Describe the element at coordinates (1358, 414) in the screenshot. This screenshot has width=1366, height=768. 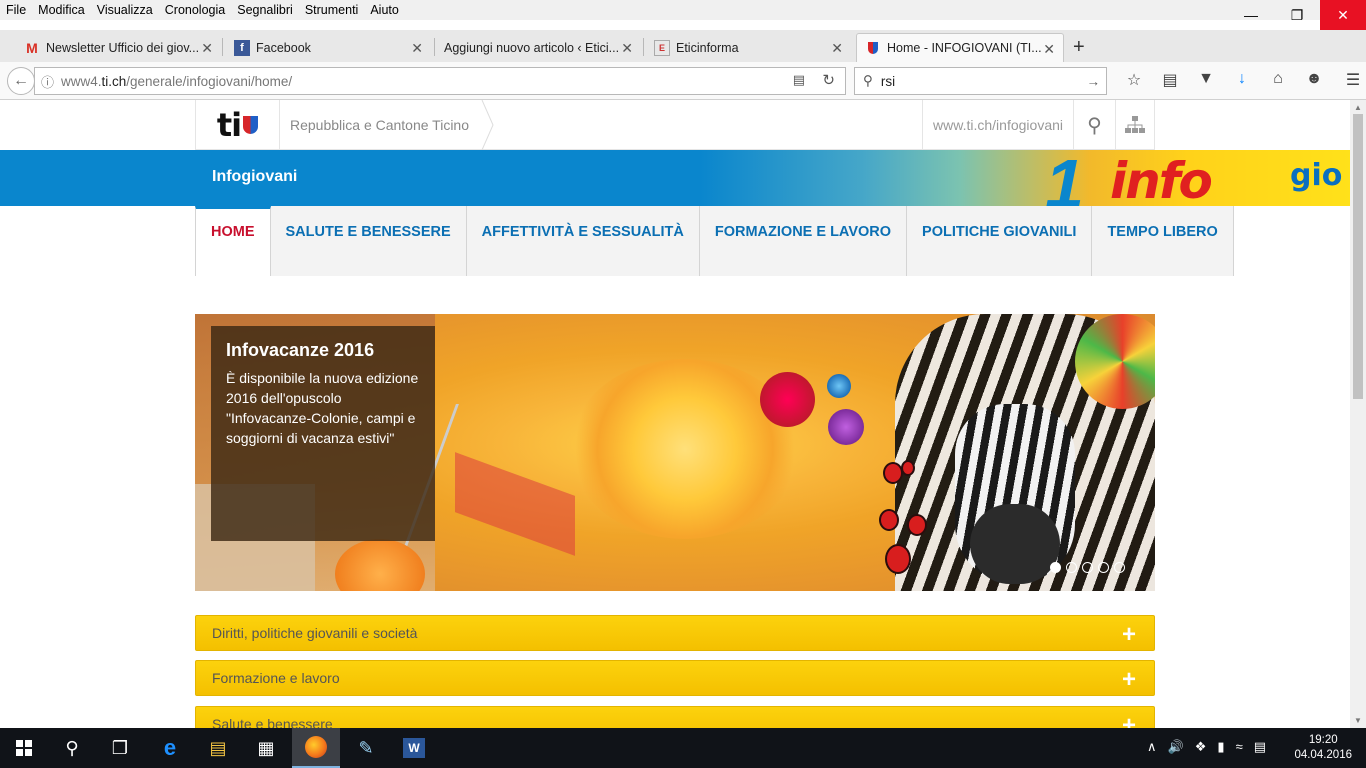
I see `page-scrollbar: ▲ ▼` at that location.